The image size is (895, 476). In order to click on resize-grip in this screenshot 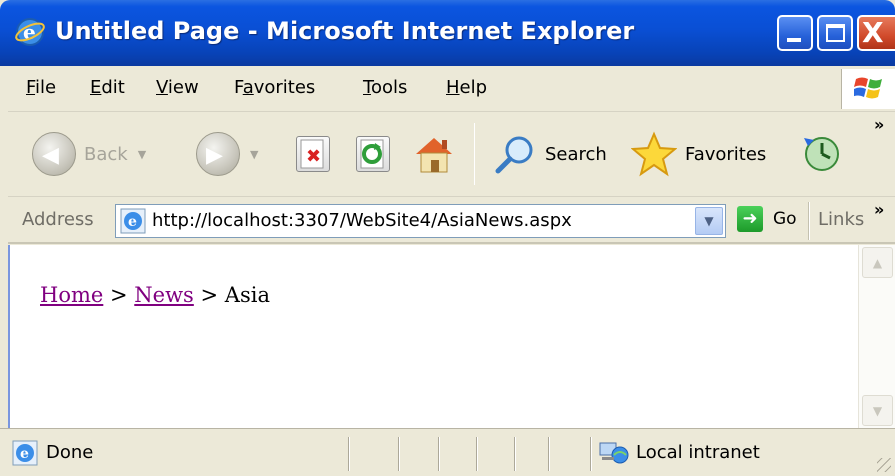, I will do `click(884, 465)`.